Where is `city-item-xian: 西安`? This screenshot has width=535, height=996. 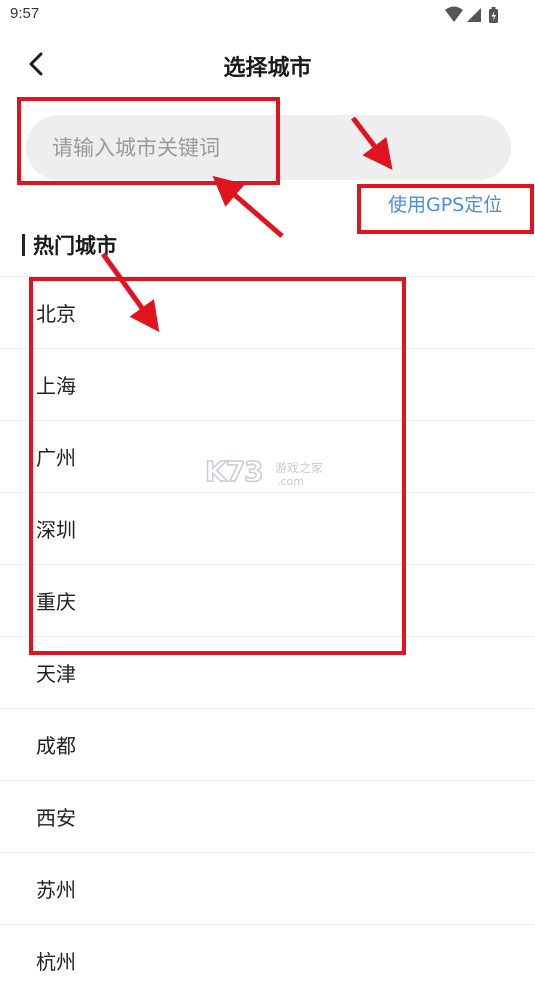 city-item-xian: 西安 is located at coordinates (267, 816).